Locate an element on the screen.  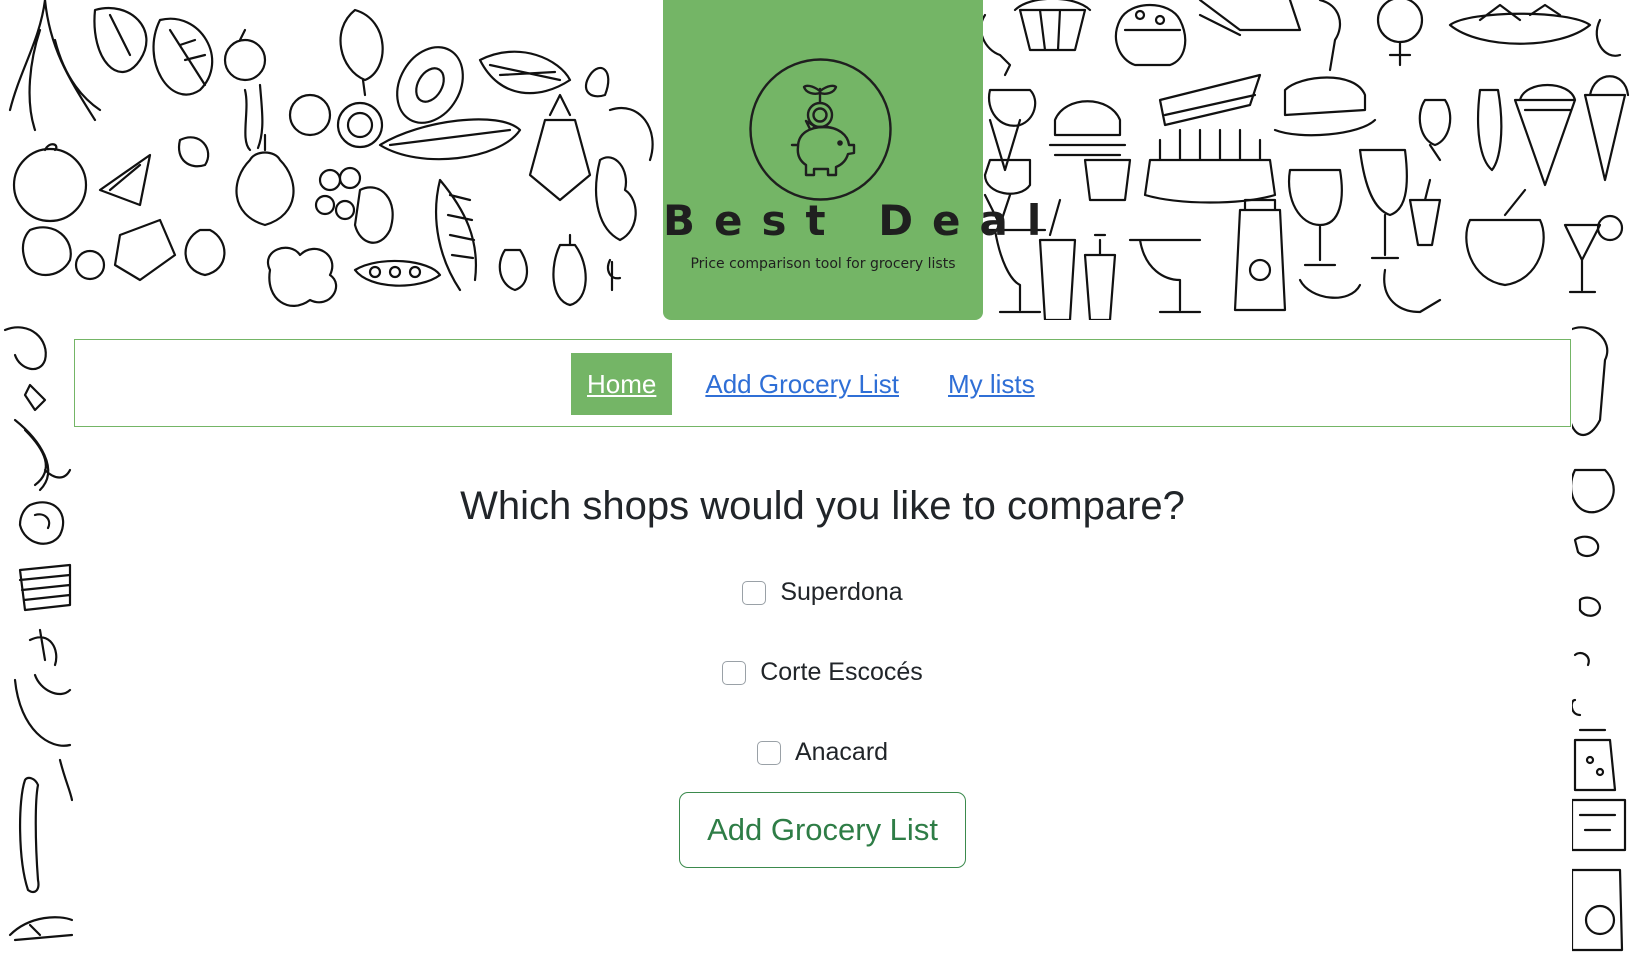
compare-question-heading: Which shops would you like to compare? is located at coordinates (822, 506).